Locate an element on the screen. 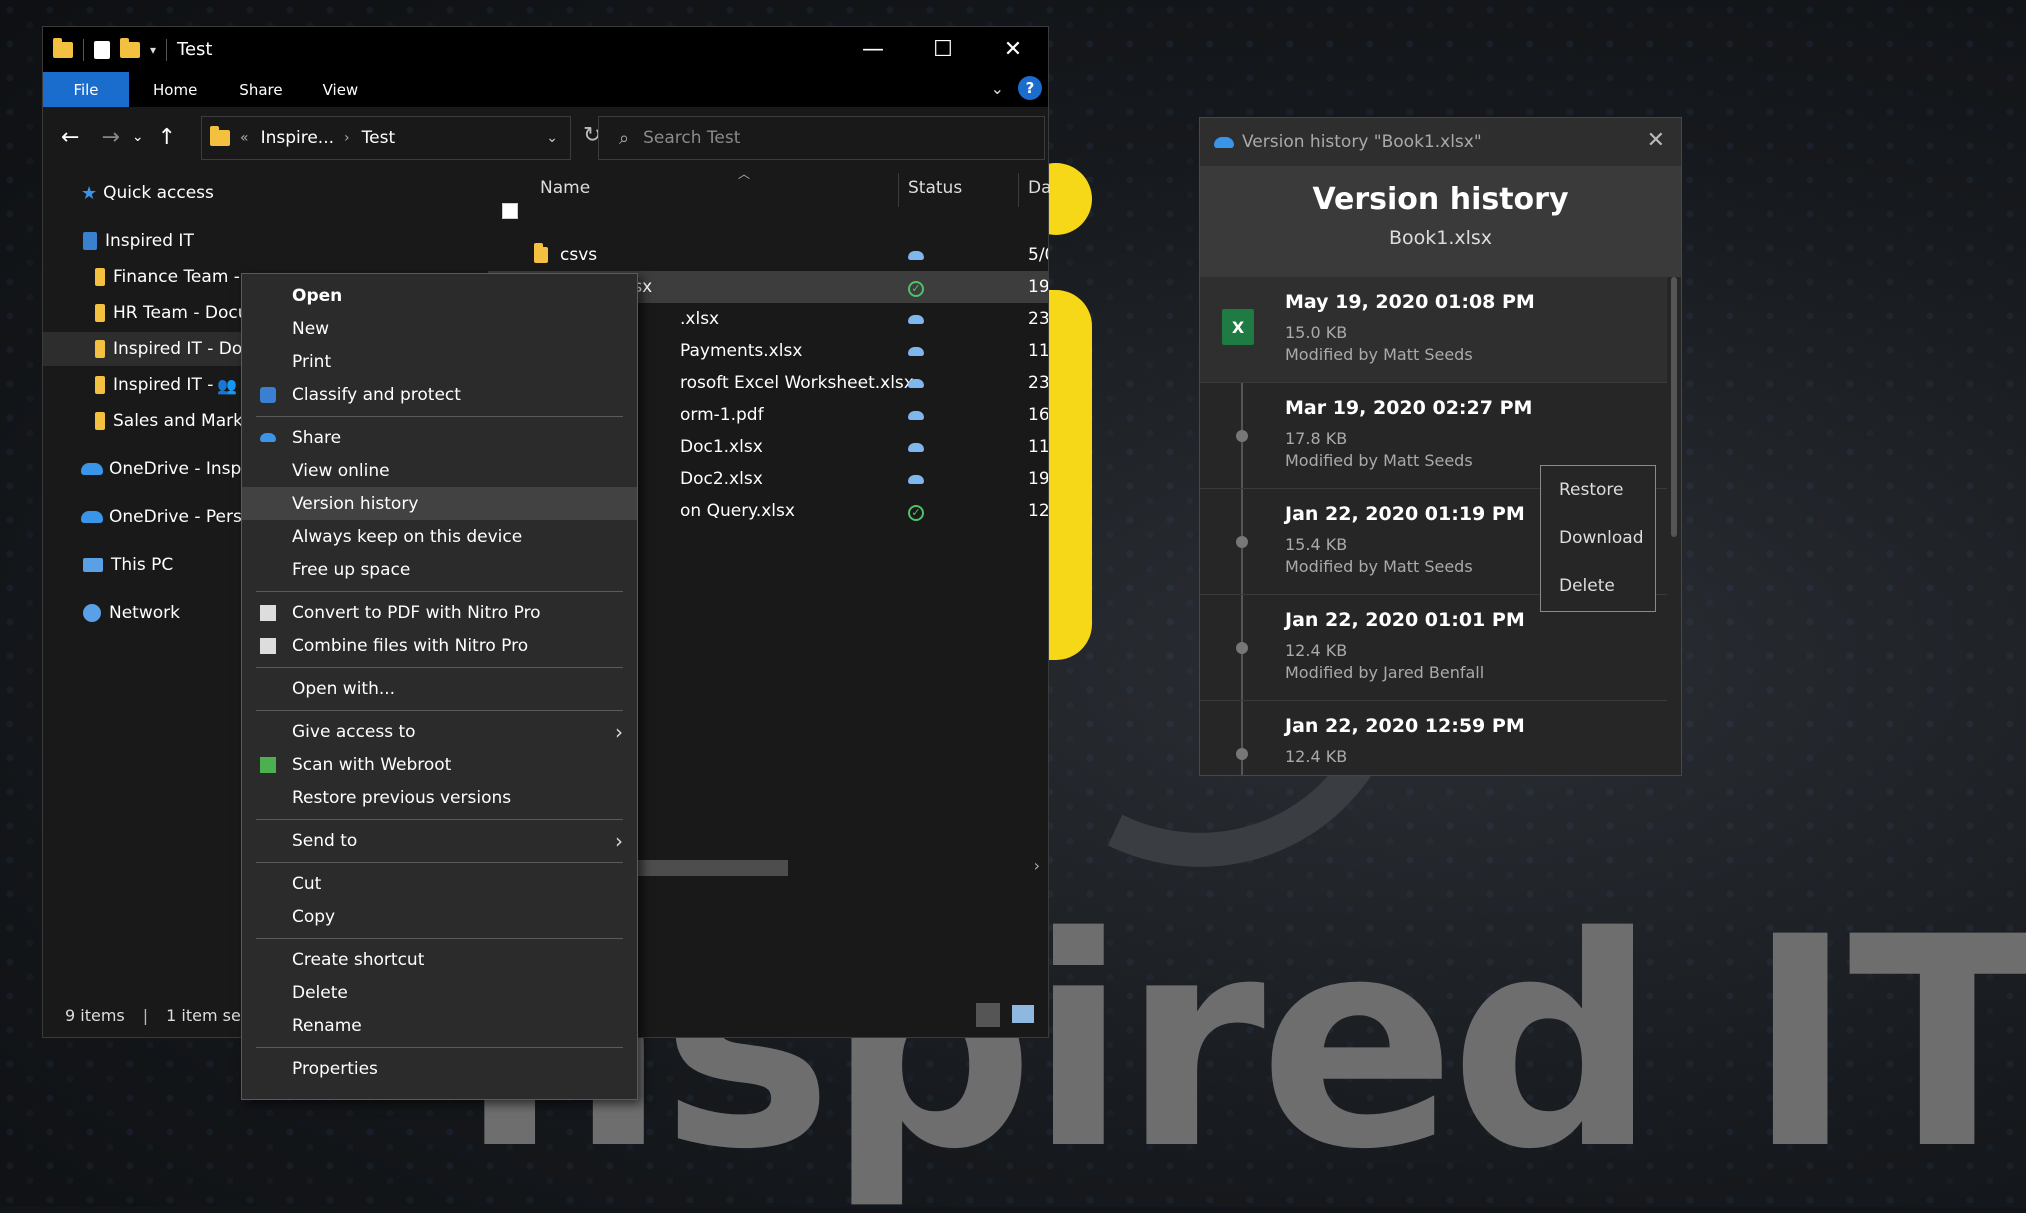 The height and width of the screenshot is (1213, 2026). address-bar: « Inspire... › Test ⌄ is located at coordinates (386, 138).